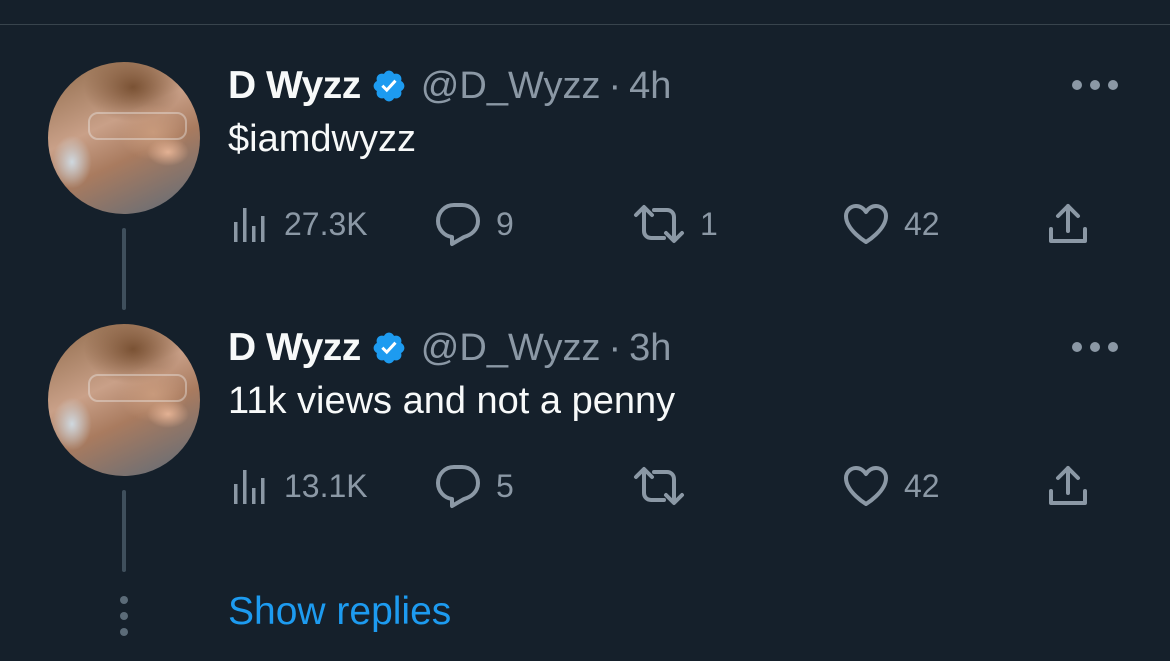 The width and height of the screenshot is (1170, 661). I want to click on show-replies-row: Show replies, so click(585, 614).